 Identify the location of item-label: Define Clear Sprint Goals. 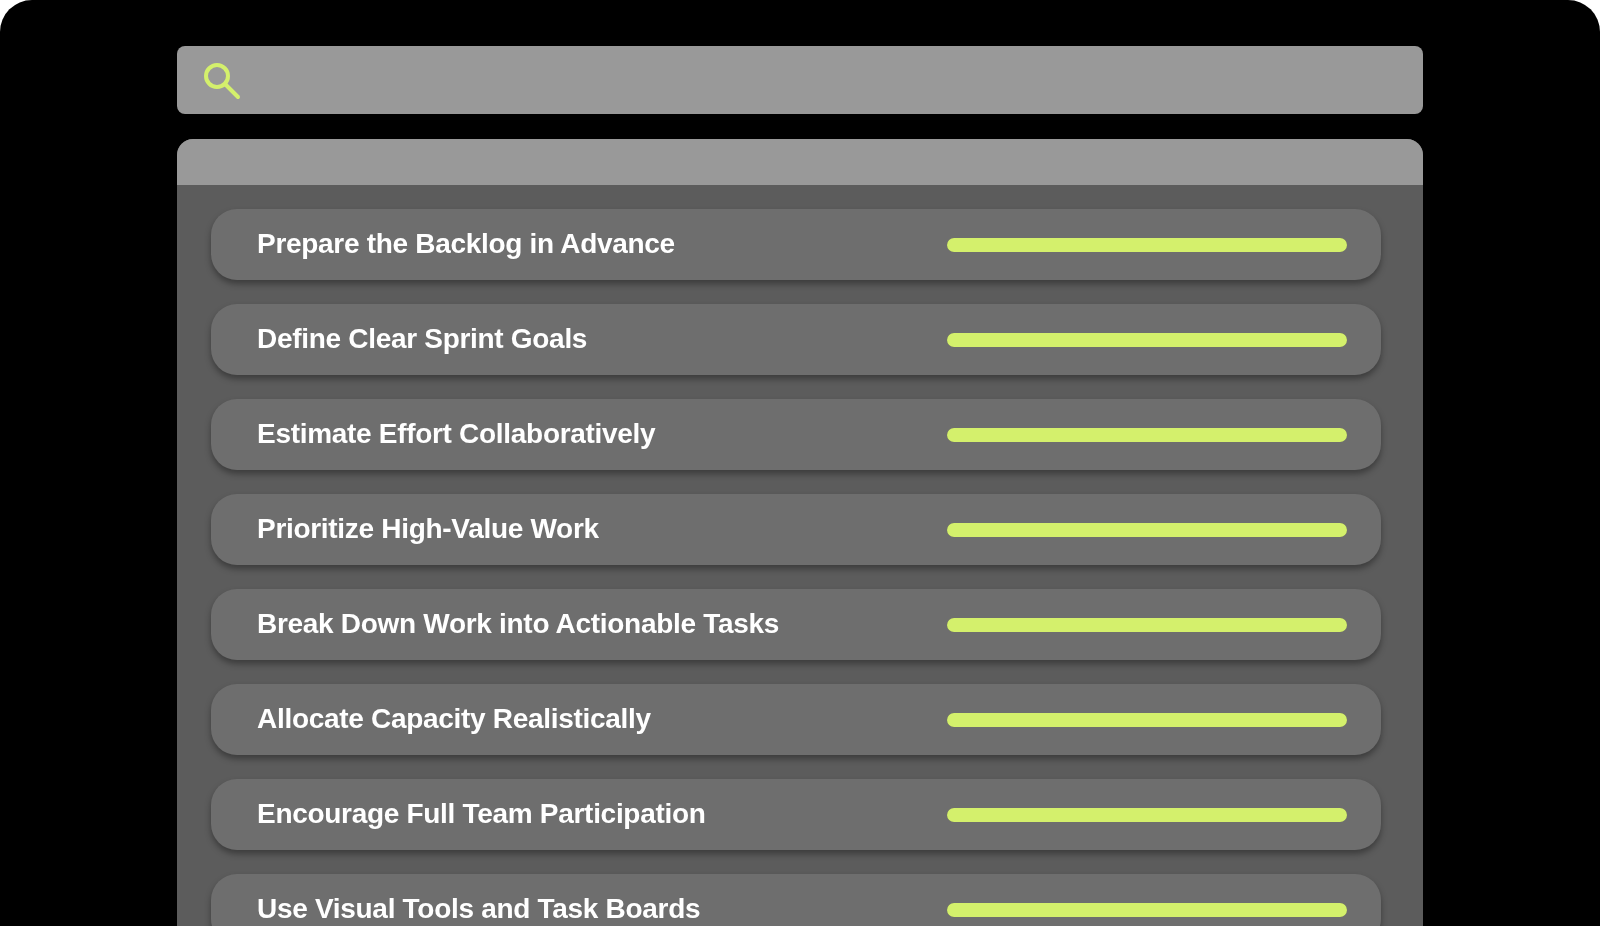
(422, 339).